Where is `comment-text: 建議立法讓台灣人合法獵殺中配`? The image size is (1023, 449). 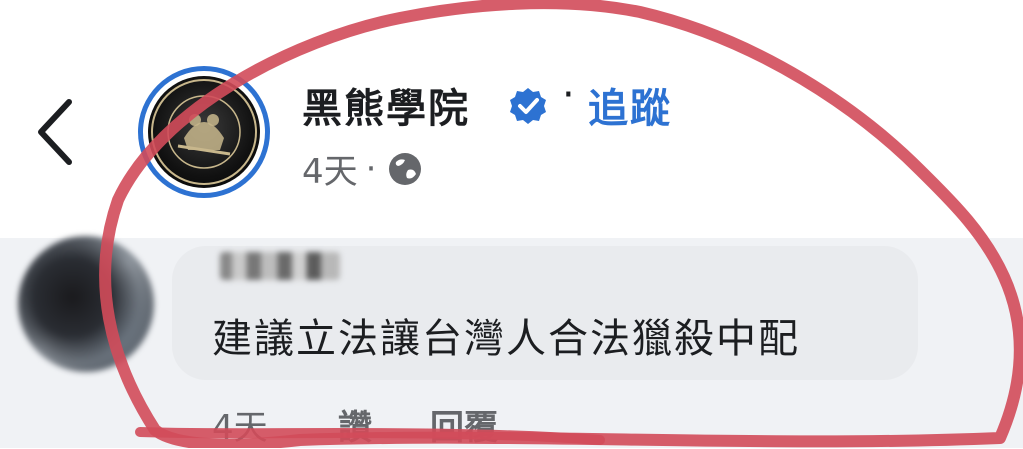 comment-text: 建議立法讓台灣人合法獵殺中配 is located at coordinates (506, 339).